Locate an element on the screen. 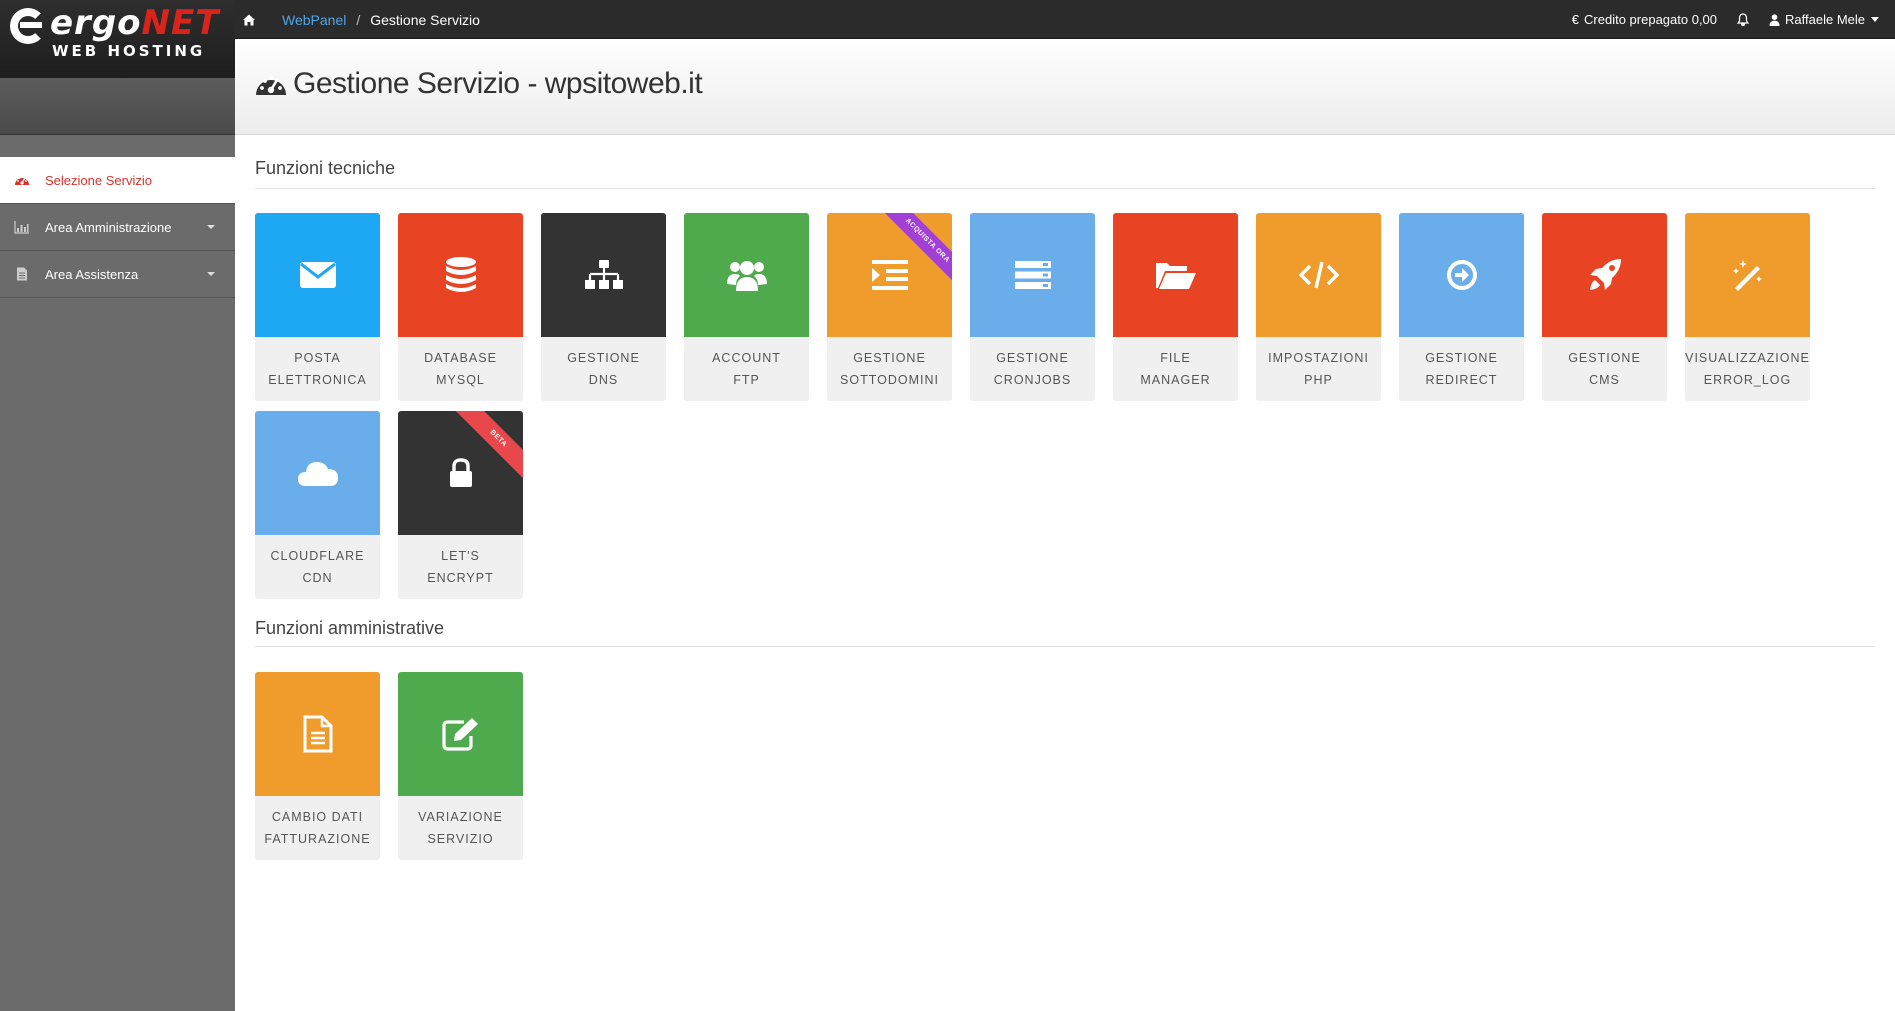 This screenshot has width=1895, height=1011. sidebar-item-selezione-servizio: Selezione Servizio is located at coordinates (117, 180).